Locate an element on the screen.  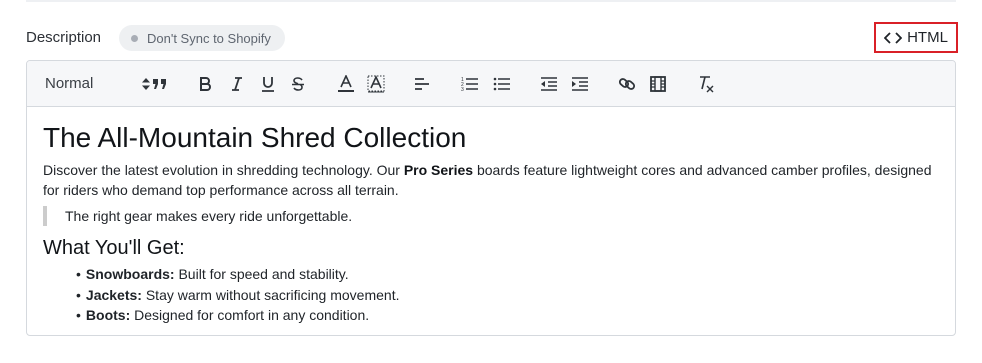
underline-icon is located at coordinates (268, 84).